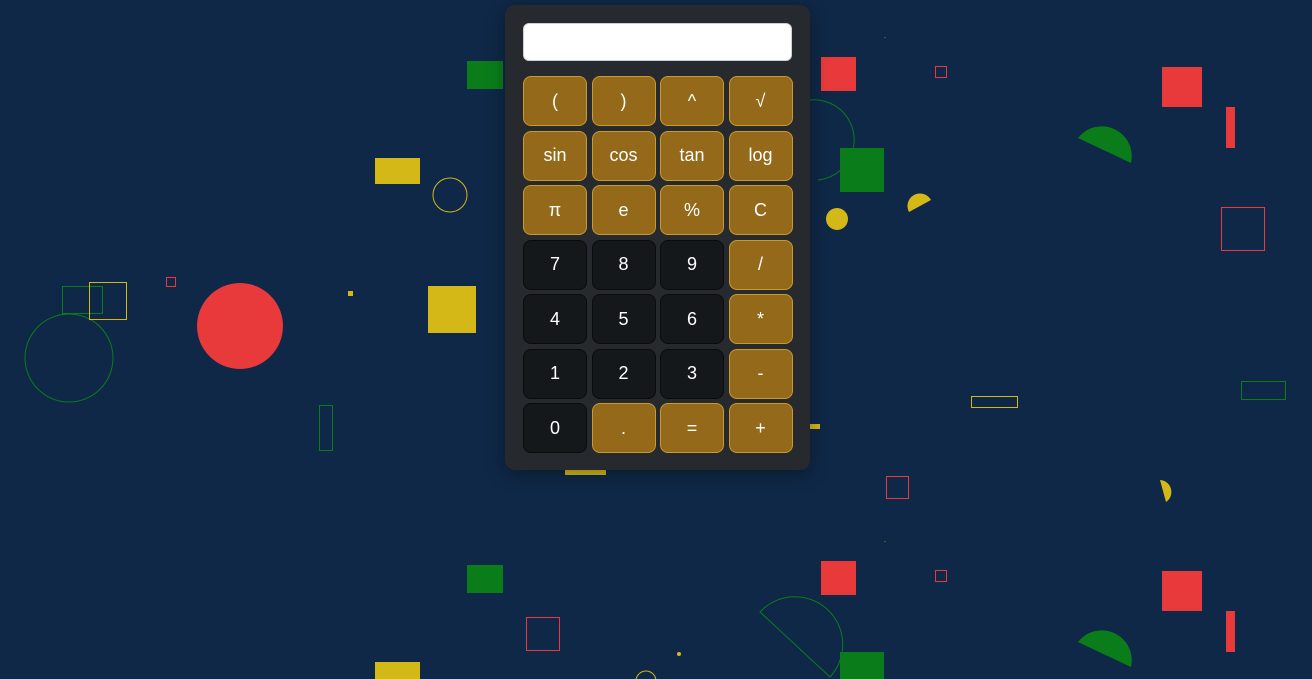  I want to click on sin-button: sin, so click(555, 155).